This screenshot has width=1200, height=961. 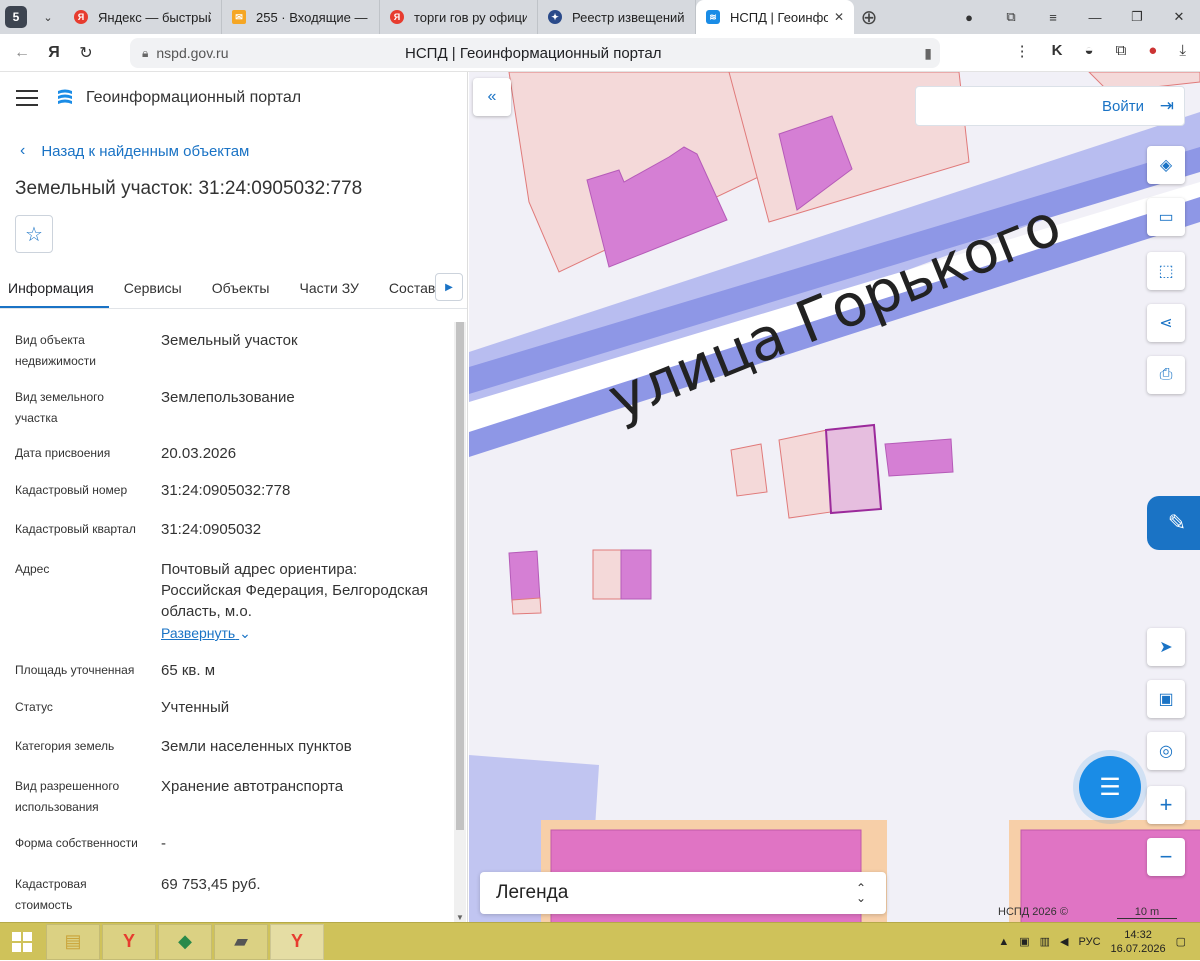 I want to click on new-tab-plus-icon: ⊕, so click(x=869, y=17).